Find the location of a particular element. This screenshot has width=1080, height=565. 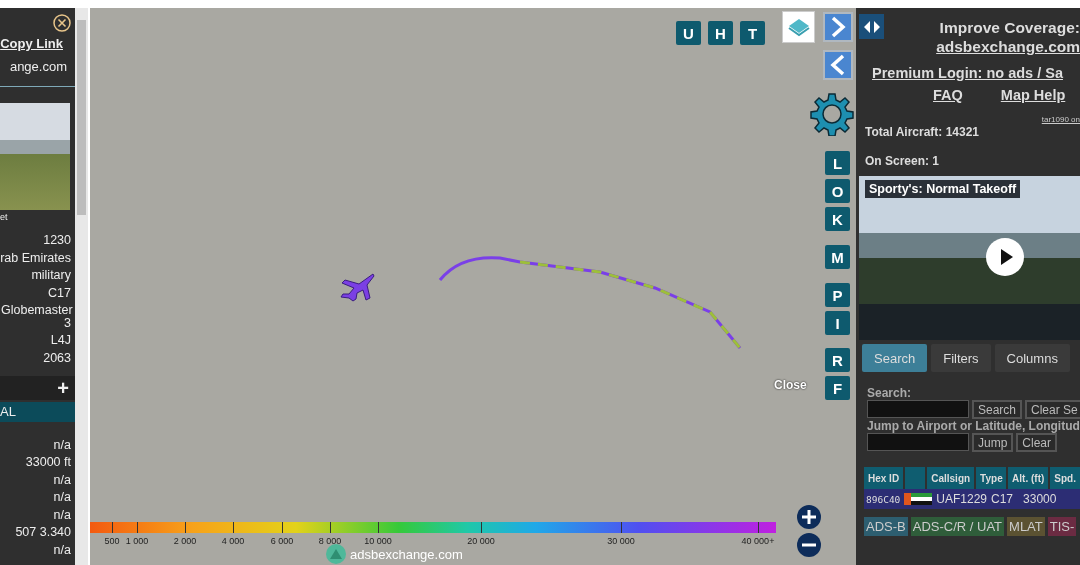

scale-label: 10 000 is located at coordinates (378, 541).